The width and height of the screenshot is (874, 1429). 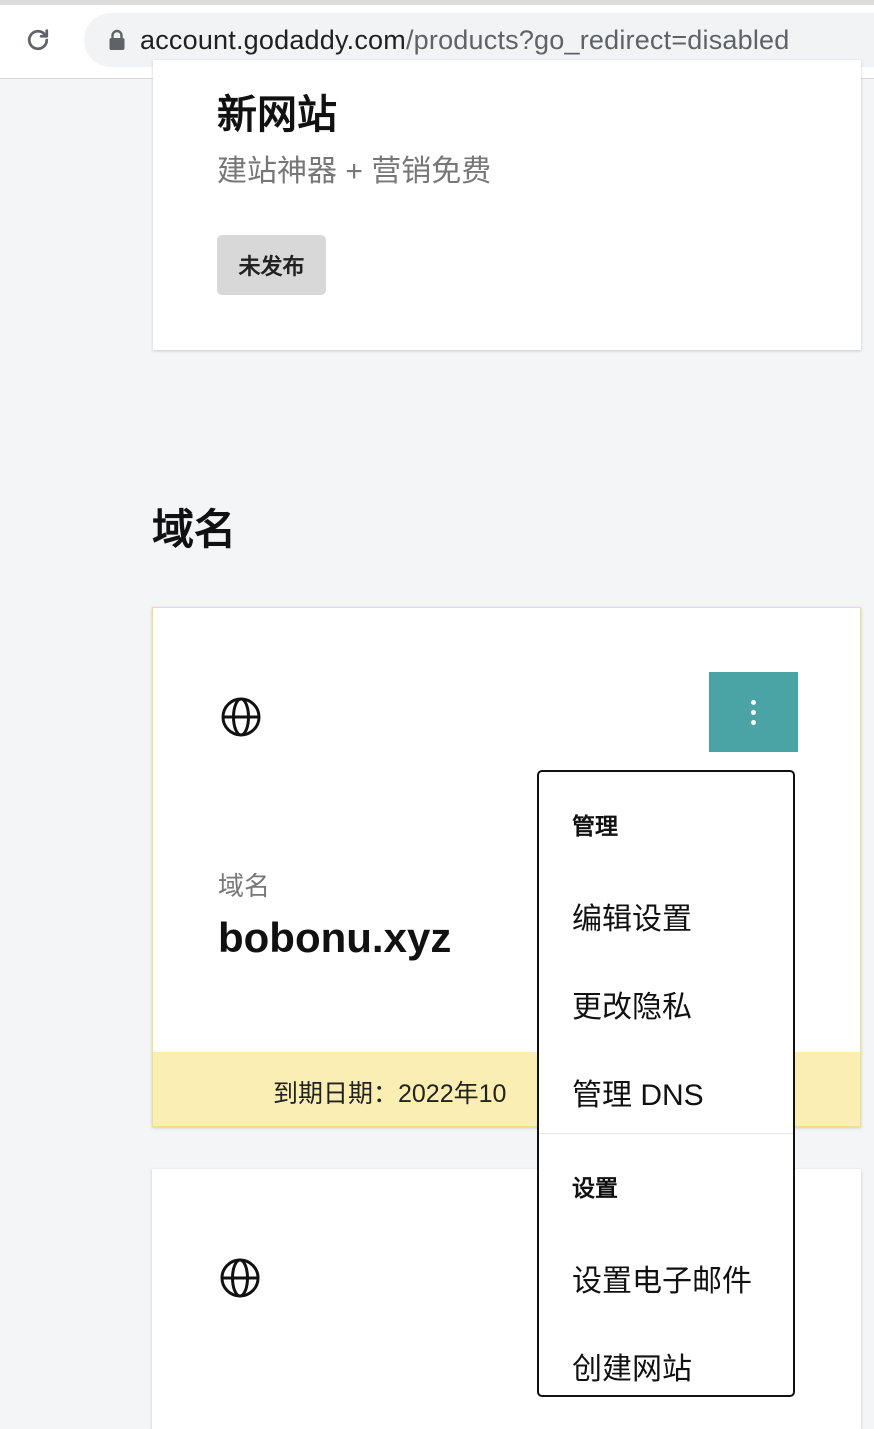 What do you see at coordinates (277, 115) in the screenshot?
I see `website-title: 新网站` at bounding box center [277, 115].